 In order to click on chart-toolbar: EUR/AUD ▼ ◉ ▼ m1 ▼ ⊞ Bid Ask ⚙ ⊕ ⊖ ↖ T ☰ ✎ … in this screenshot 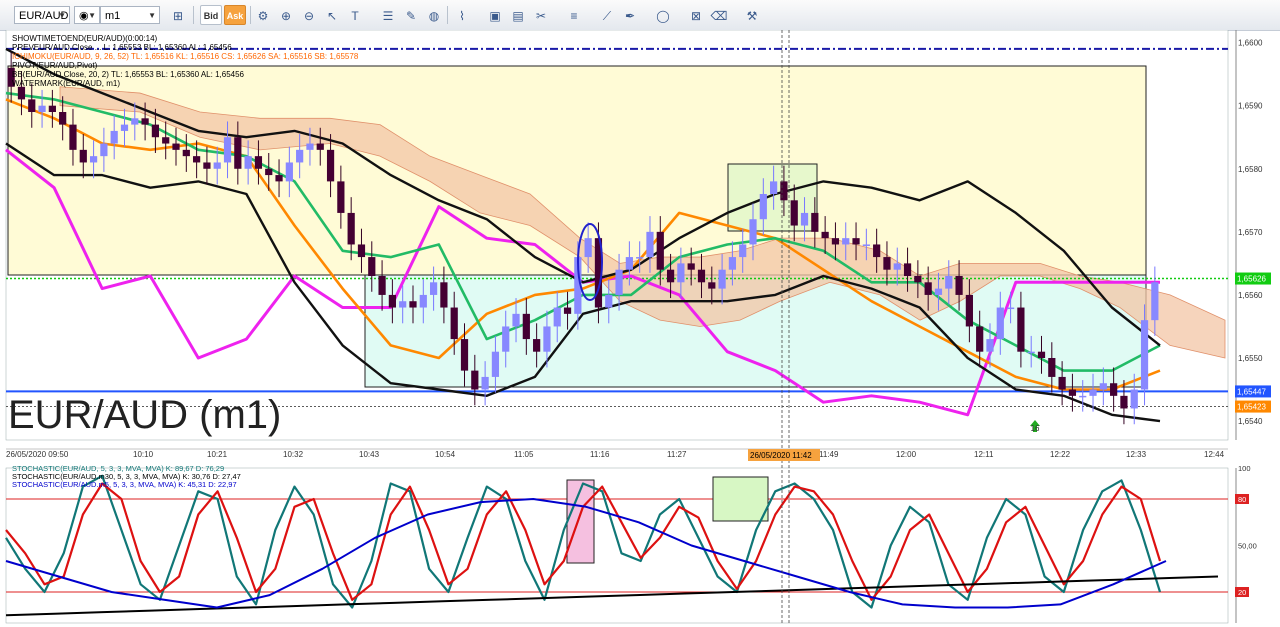, I will do `click(640, 15)`.